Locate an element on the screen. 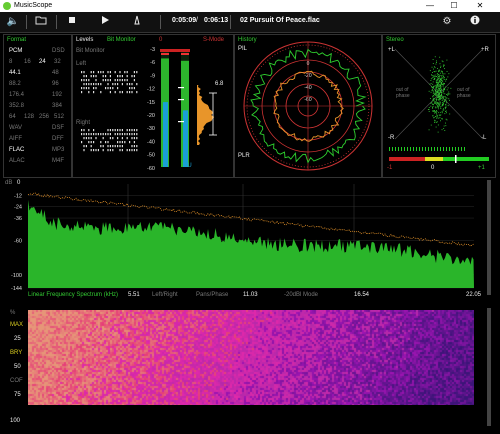 The image size is (500, 434). format-title: Format is located at coordinates (17, 40).